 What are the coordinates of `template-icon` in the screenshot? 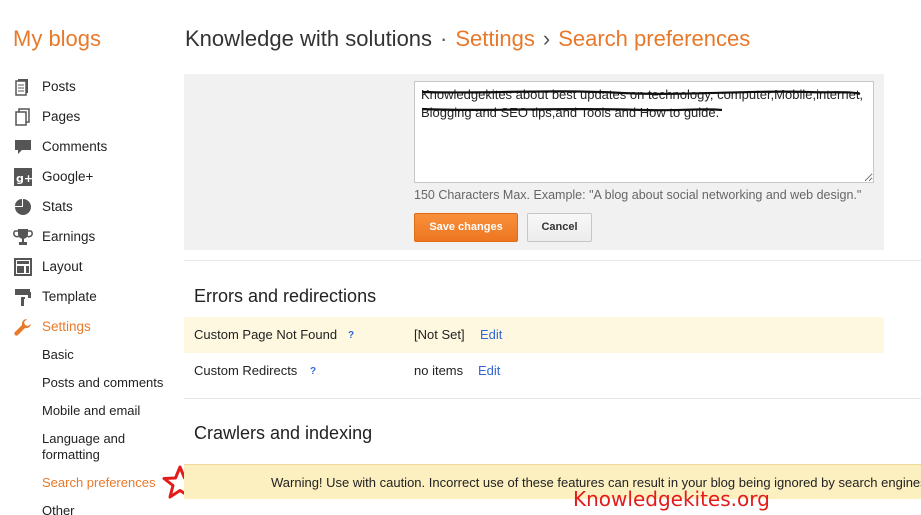 It's located at (23, 297).